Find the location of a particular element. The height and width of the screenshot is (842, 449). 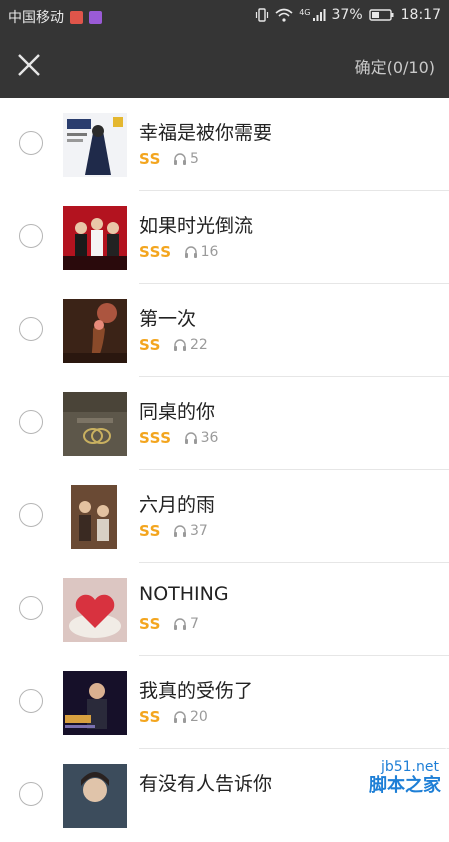

song-row: NOTHING SS 7 is located at coordinates (224, 609).